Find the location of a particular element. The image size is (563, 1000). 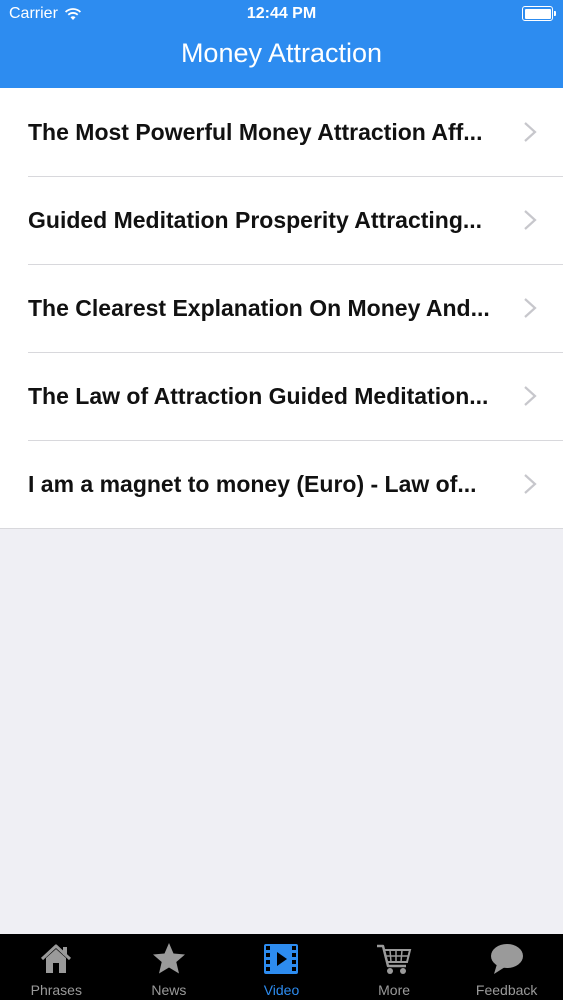

battery-icon is located at coordinates (539, 13).